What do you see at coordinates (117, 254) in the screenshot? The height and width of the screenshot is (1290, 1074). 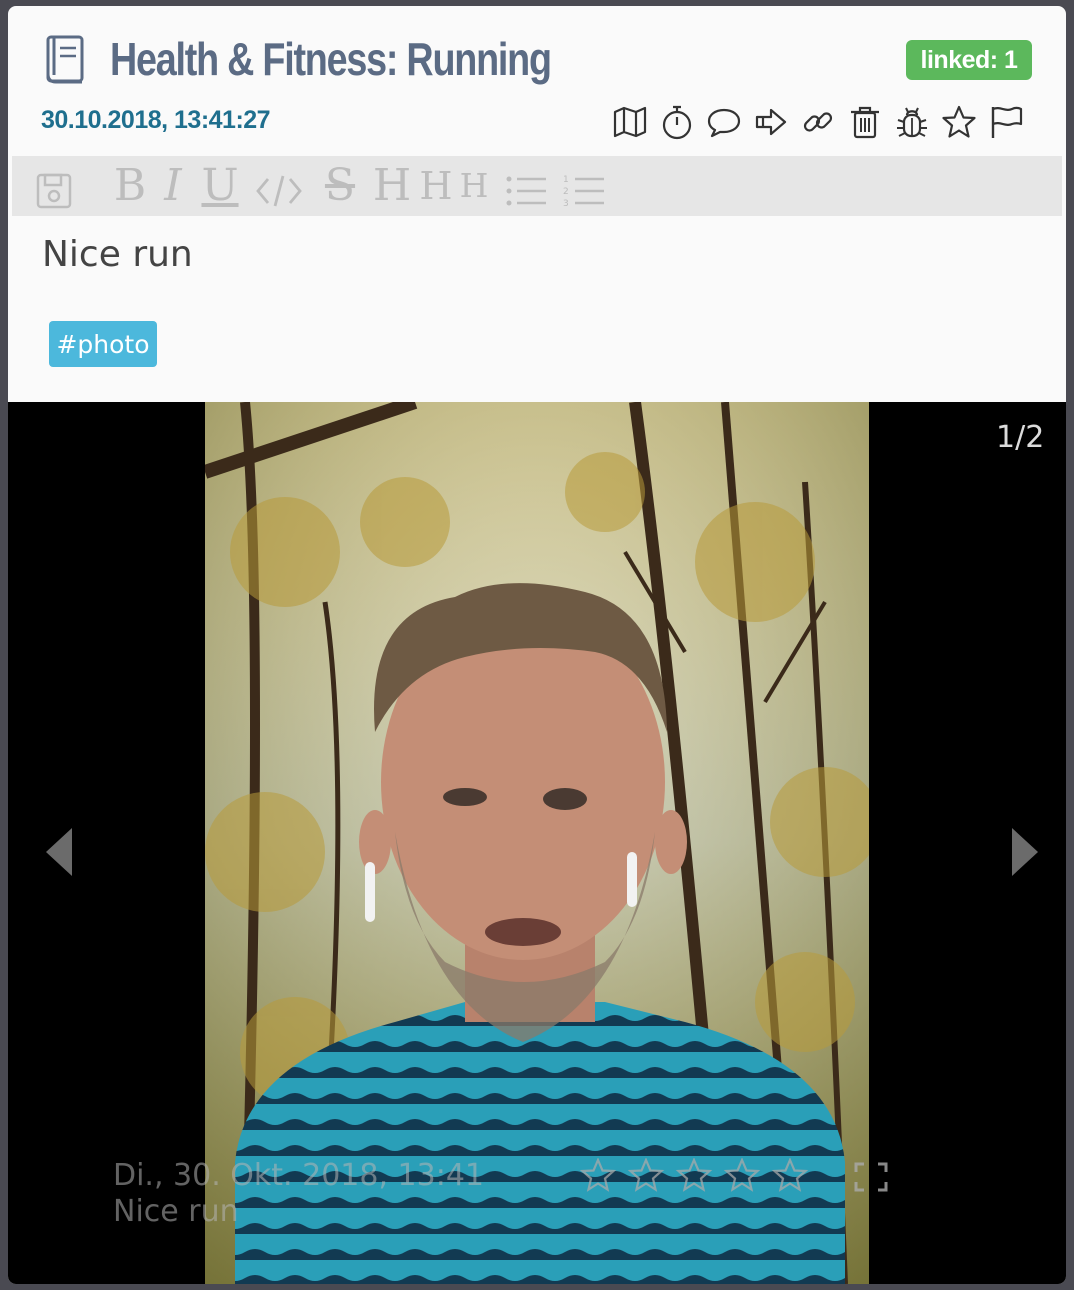 I see `entry-text: Nice run` at bounding box center [117, 254].